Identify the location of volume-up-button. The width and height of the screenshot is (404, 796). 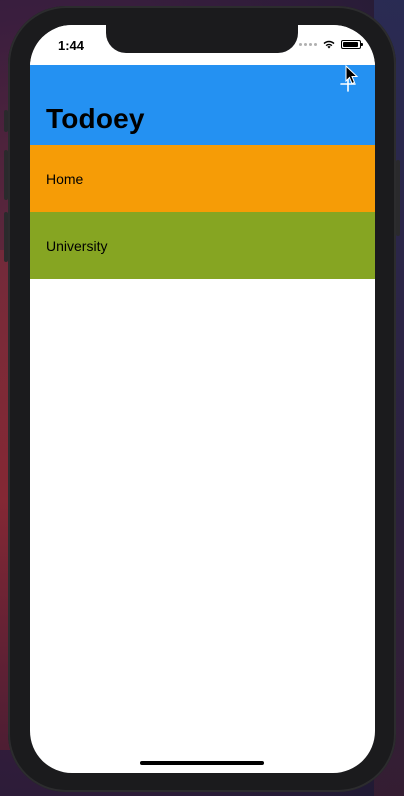
(6, 175).